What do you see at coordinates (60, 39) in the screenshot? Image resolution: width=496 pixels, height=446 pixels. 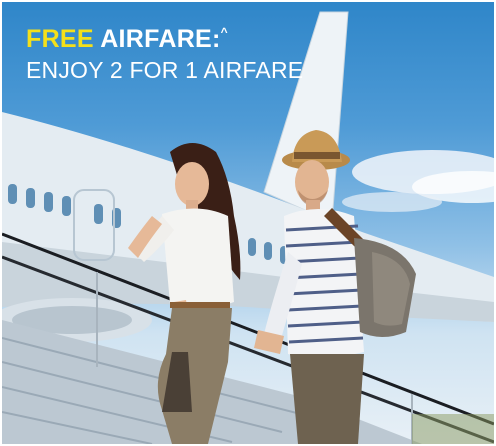 I see `free-word: FREE` at bounding box center [60, 39].